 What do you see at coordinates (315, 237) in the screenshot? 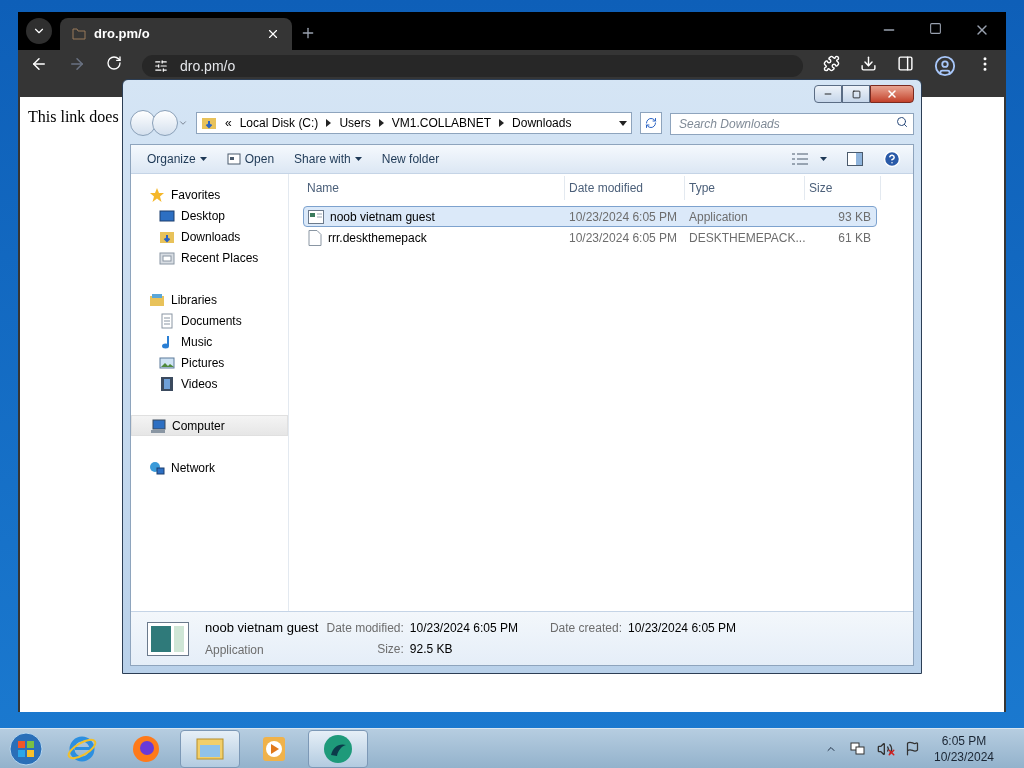
I see `file-icon` at bounding box center [315, 237].